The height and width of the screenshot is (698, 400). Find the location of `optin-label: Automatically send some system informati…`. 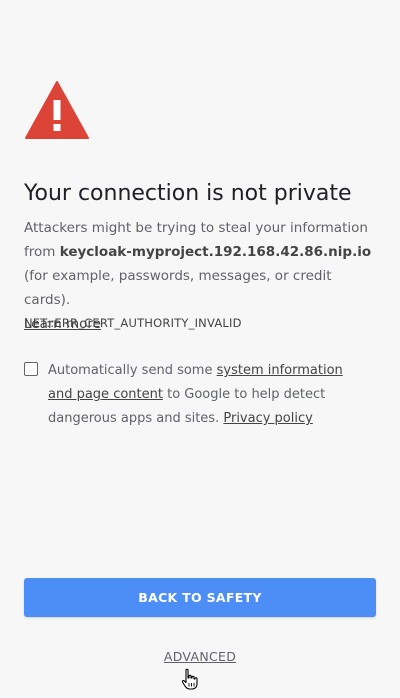

optin-label: Automatically send some system informati… is located at coordinates (209, 395).